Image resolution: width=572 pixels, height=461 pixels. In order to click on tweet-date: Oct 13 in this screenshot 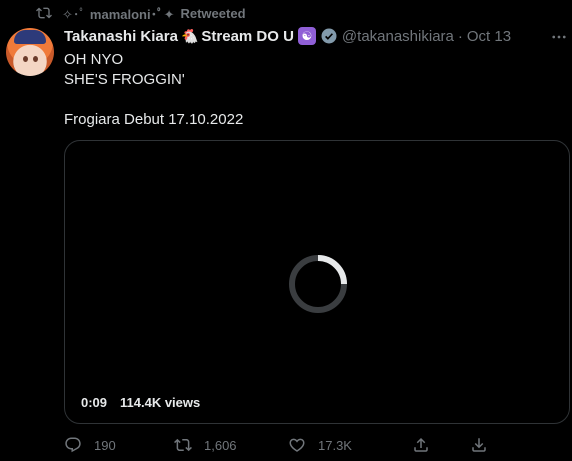, I will do `click(489, 36)`.